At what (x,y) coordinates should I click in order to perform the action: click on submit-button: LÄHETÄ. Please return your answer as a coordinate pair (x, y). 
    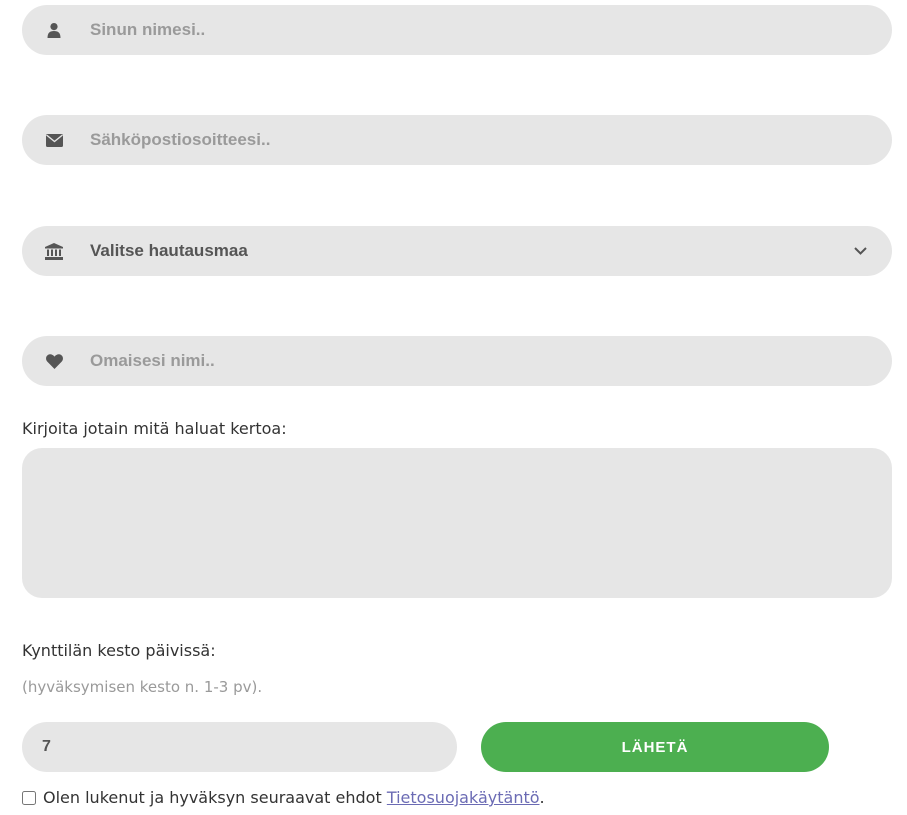
    Looking at the image, I should click on (655, 747).